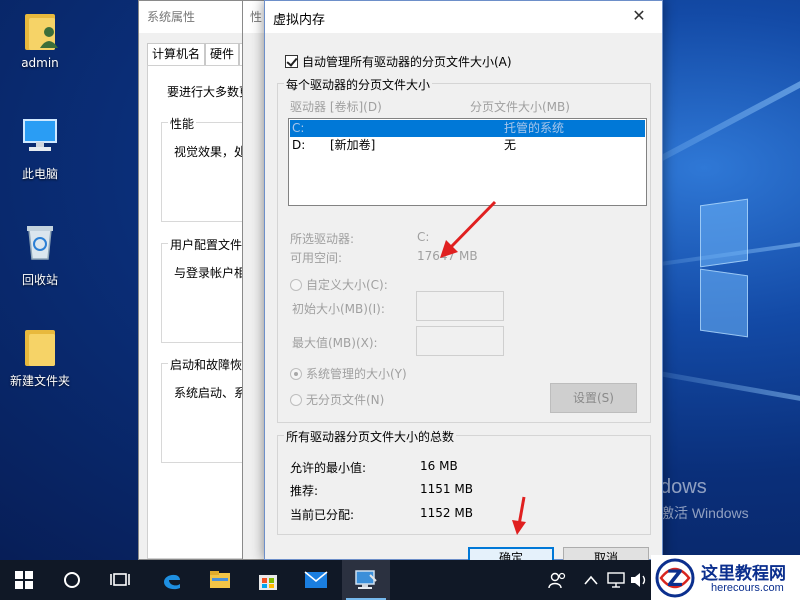 The image size is (800, 600). What do you see at coordinates (299, 20) in the screenshot?
I see `dialog-title: 虚拟内存` at bounding box center [299, 20].